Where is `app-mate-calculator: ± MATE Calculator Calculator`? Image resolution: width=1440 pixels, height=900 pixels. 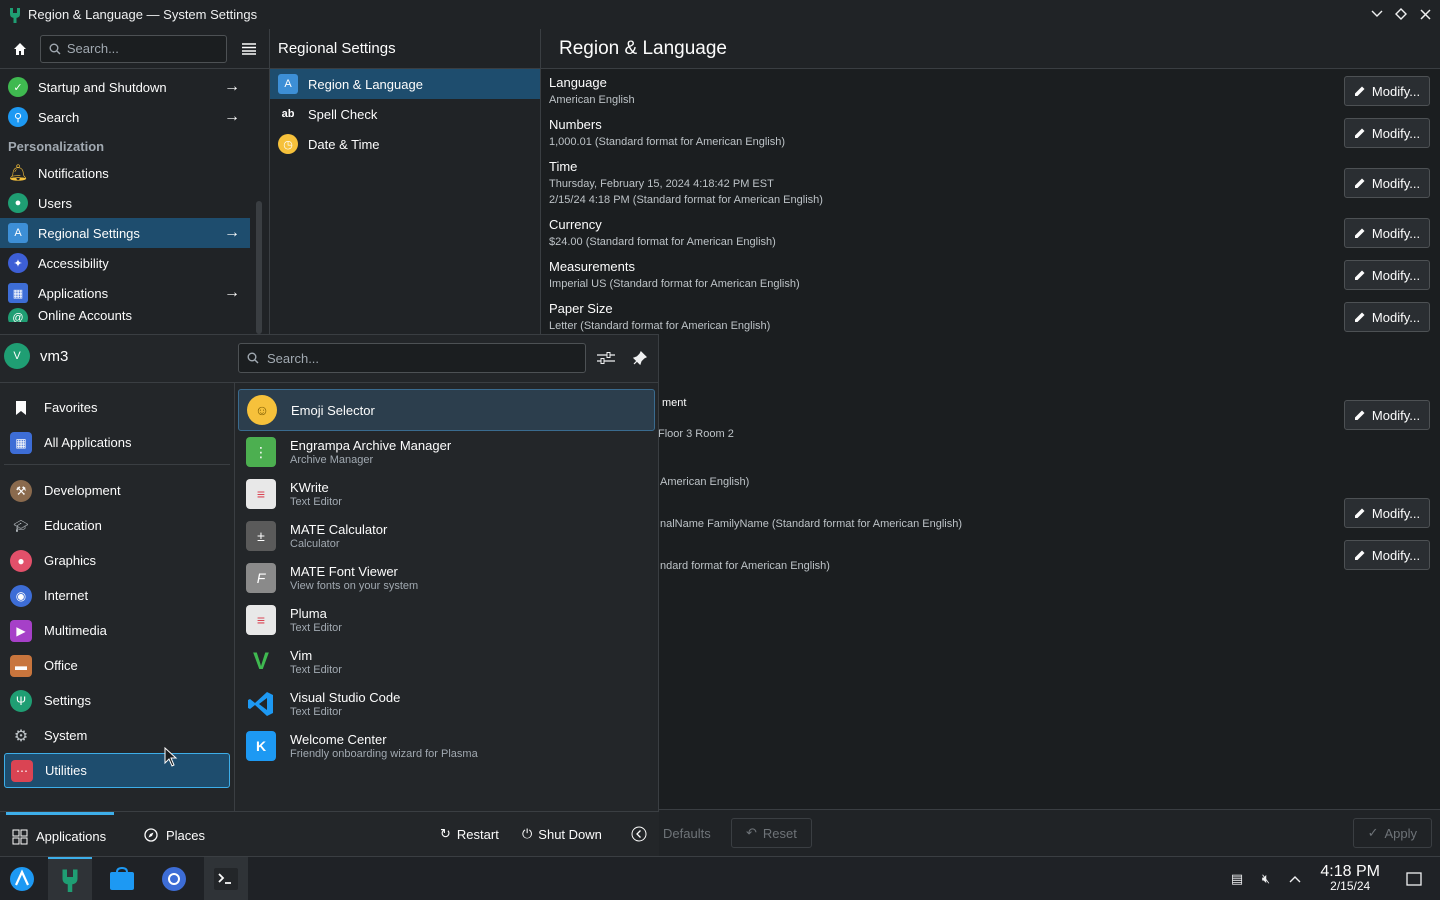
app-mate-calculator: ± MATE Calculator Calculator is located at coordinates (446, 536).